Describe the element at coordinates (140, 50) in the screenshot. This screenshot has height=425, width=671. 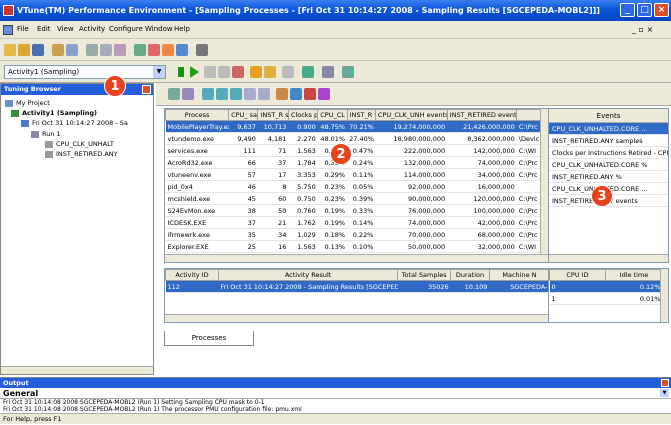
I see `wizard-icon` at that location.